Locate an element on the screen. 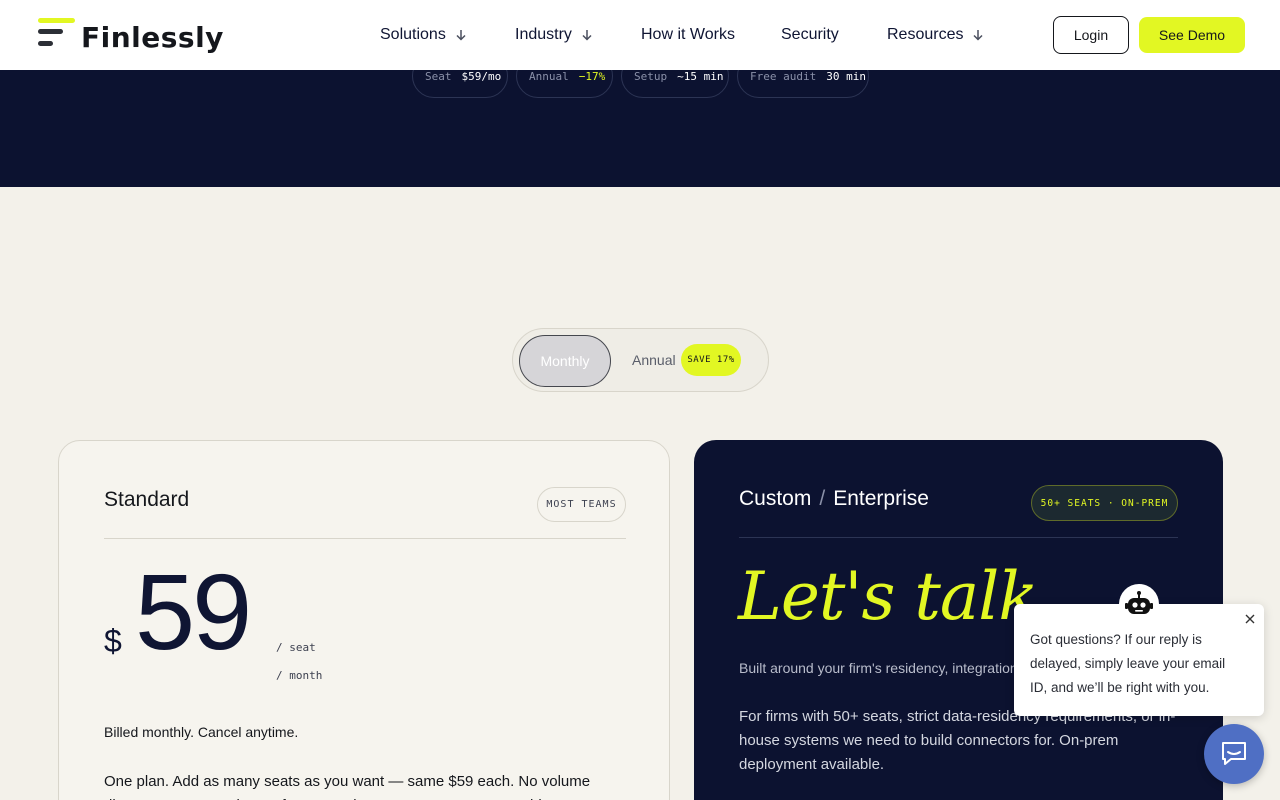  plan-title-part: Enterprise is located at coordinates (881, 498).